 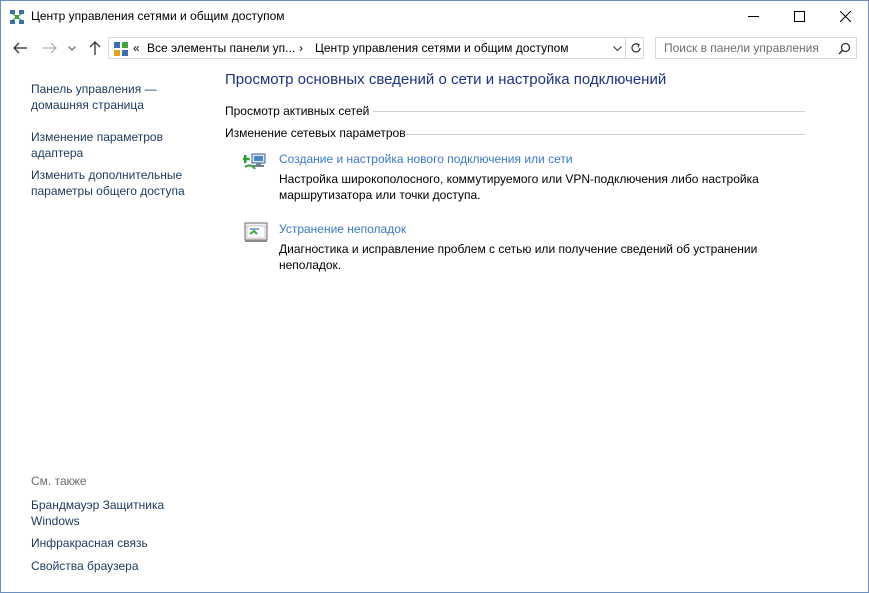 I want to click on network-center-icon, so click(x=17, y=17).